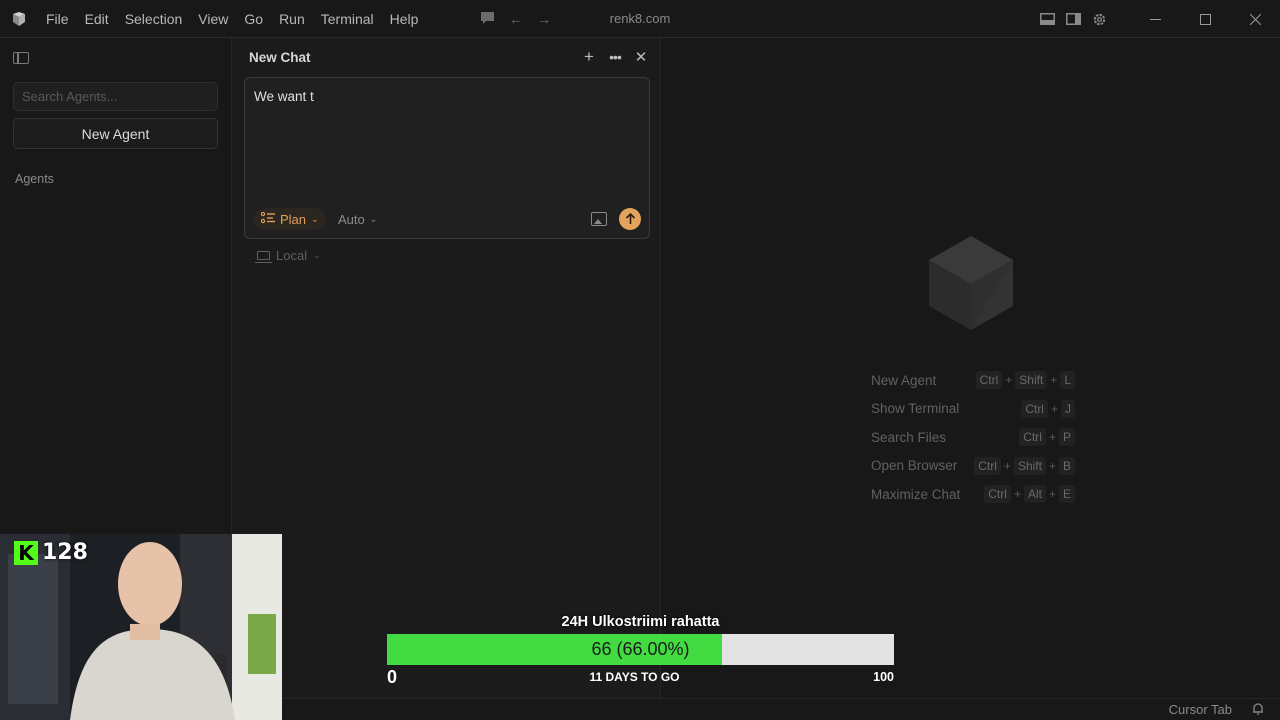  What do you see at coordinates (1255, 19) in the screenshot?
I see `close-window-icon` at bounding box center [1255, 19].